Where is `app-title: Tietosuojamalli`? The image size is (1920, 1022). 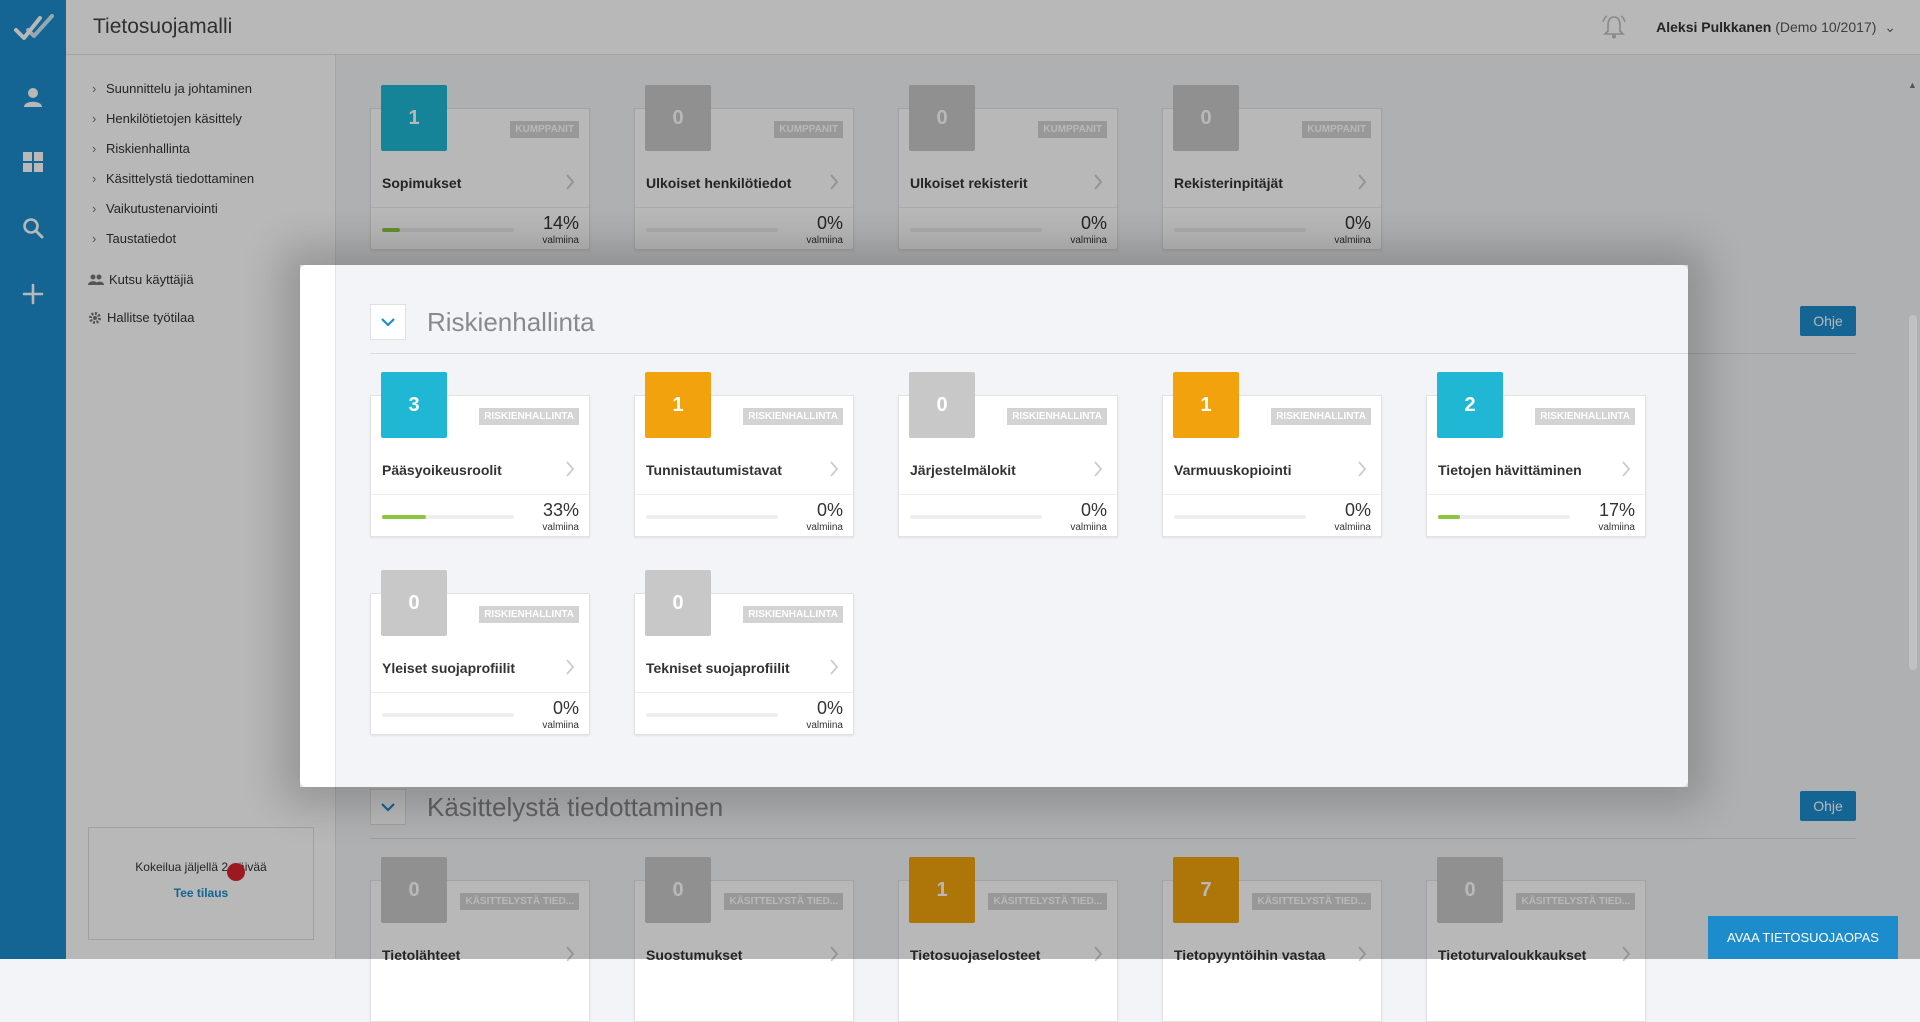 app-title: Tietosuojamalli is located at coordinates (163, 26).